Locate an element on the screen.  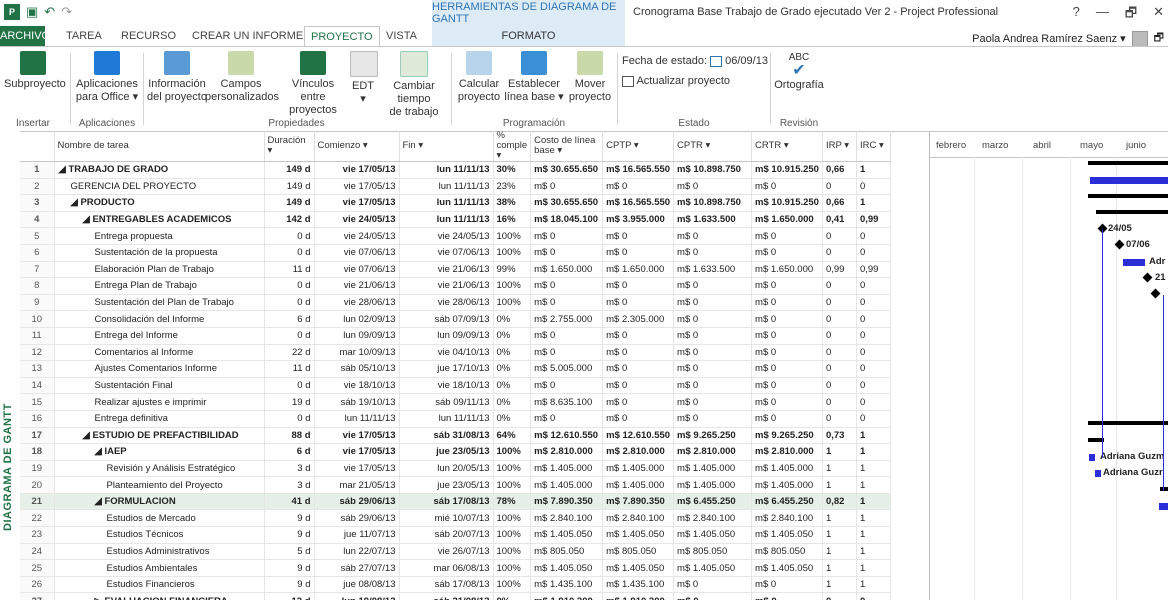
cell-start: jue 11/07/13 is located at coordinates (357, 535).